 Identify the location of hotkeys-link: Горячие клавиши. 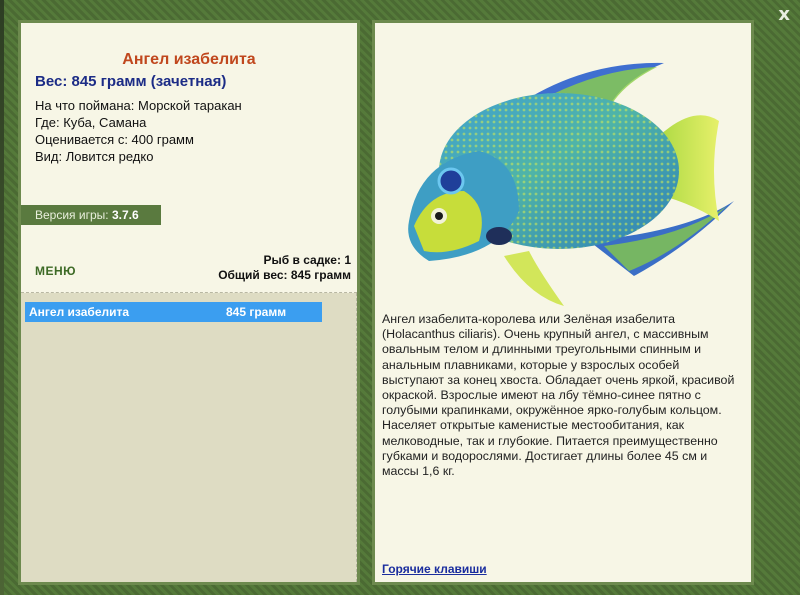
(434, 569).